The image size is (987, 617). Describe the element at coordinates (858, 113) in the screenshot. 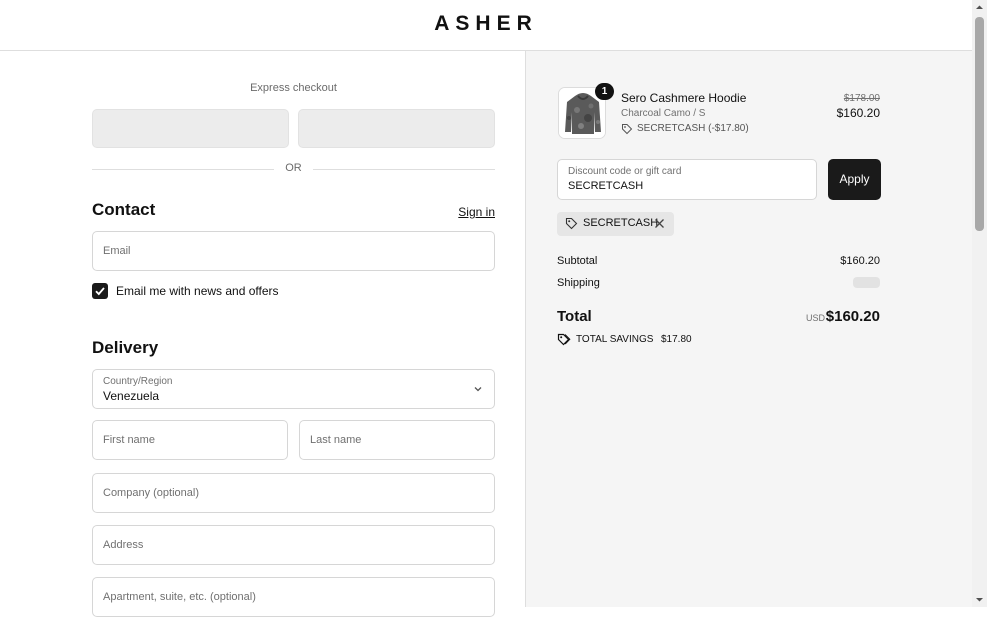

I see `sale-price: $160.20` at that location.